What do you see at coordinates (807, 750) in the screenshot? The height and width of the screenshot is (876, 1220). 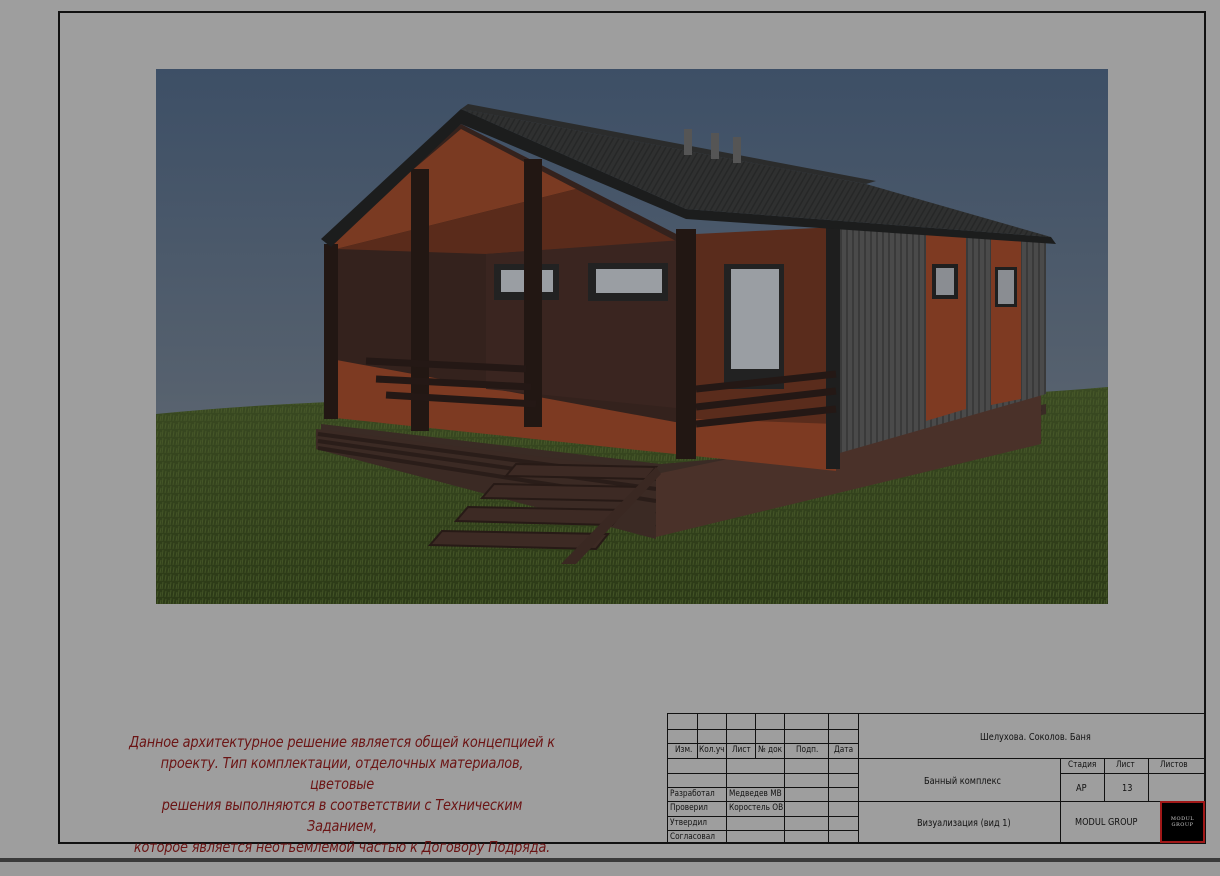 I see `header-signature: Подп.` at bounding box center [807, 750].